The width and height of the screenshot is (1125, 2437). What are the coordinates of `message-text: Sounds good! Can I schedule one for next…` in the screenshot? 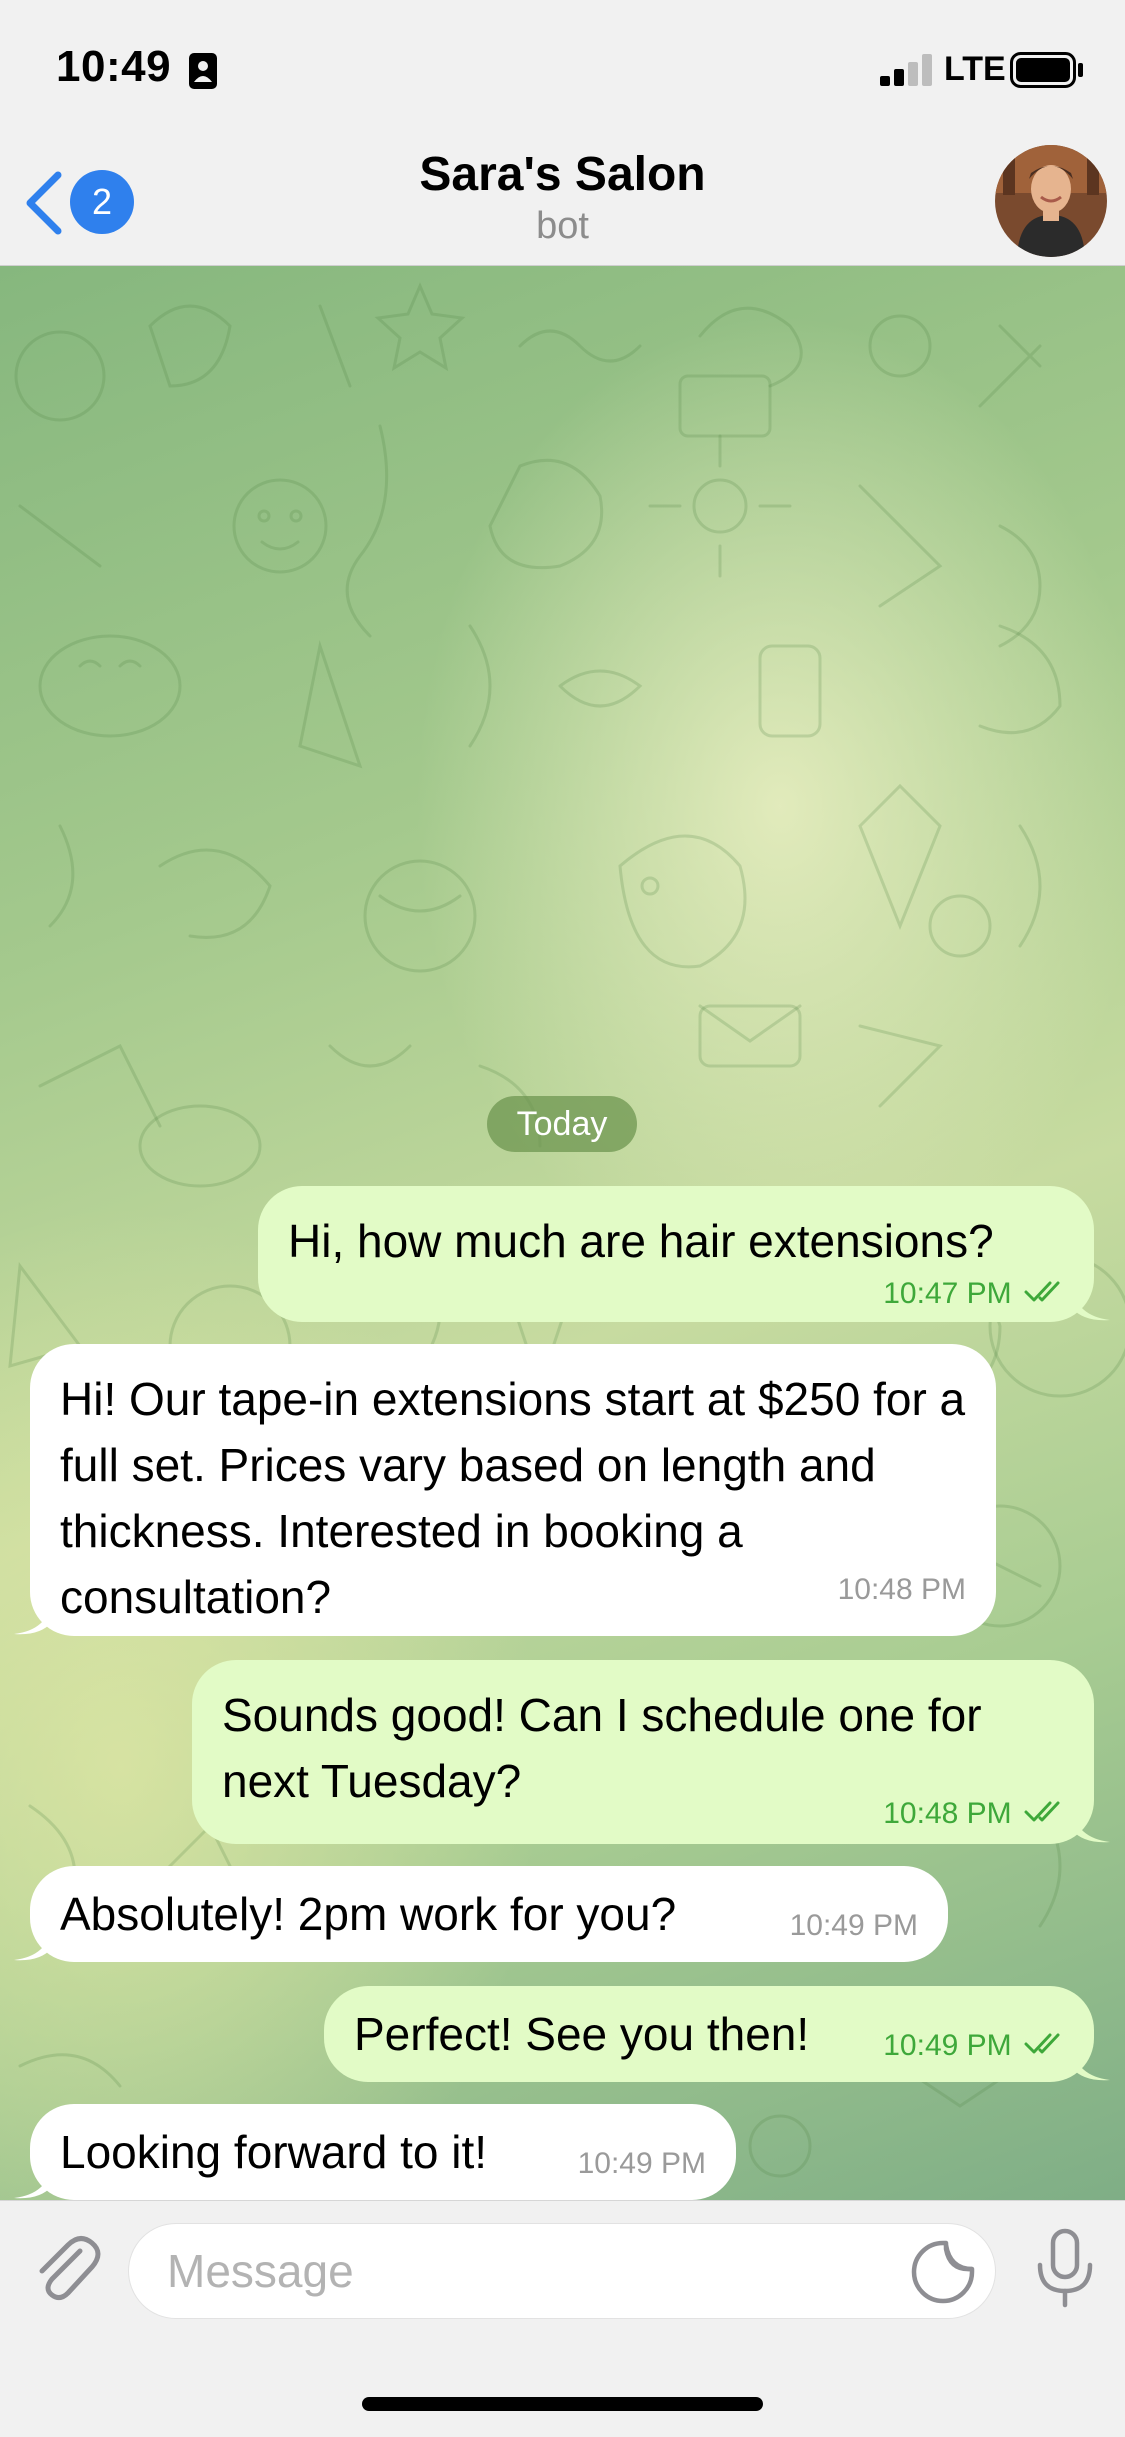 It's located at (602, 1748).